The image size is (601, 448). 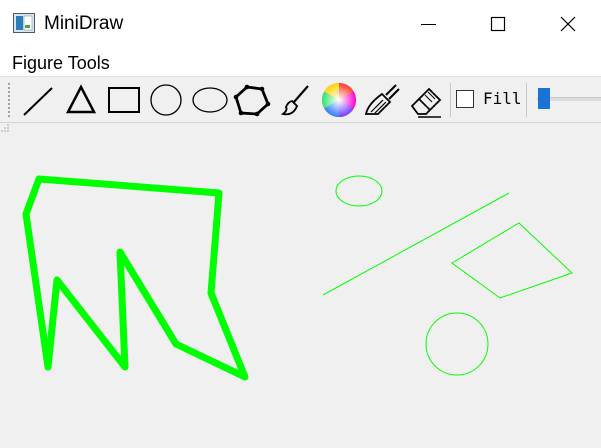 I want to click on rectangle-icon, so click(x=124, y=100).